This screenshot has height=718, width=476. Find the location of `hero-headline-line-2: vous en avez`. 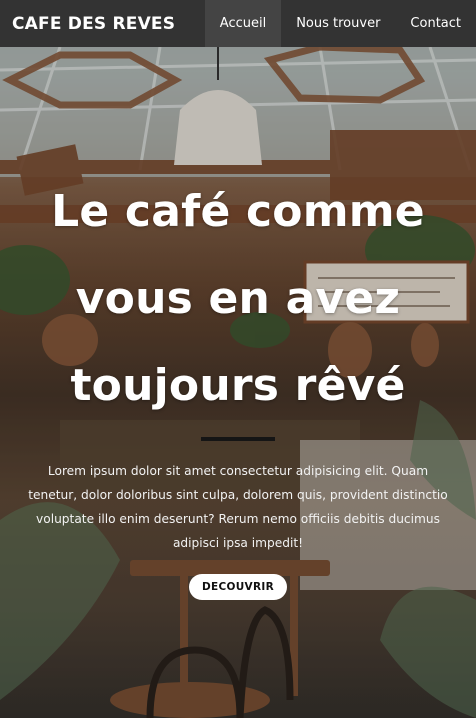

hero-headline-line-2: vous en avez is located at coordinates (238, 298).